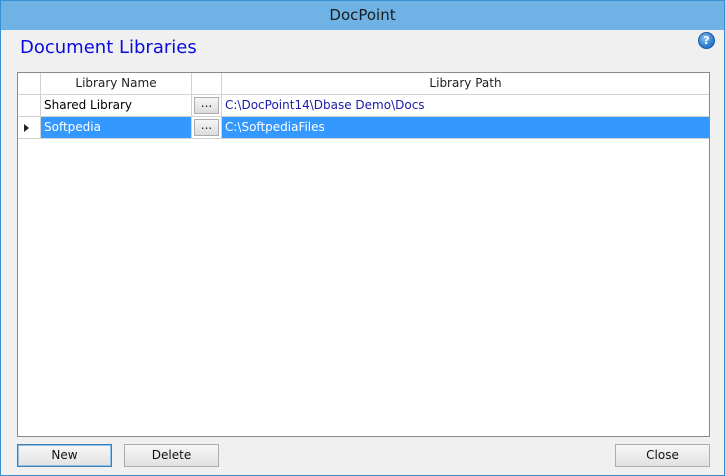 The image size is (725, 476). Describe the element at coordinates (207, 83) in the screenshot. I see `column-header-browse` at that location.